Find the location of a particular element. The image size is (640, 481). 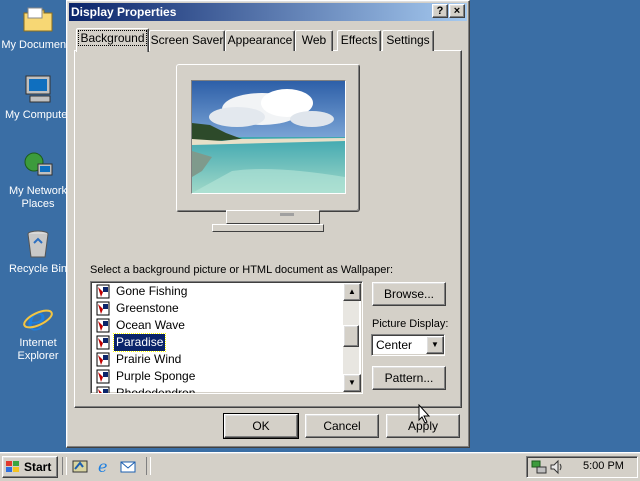

internet-explorer-quicklaunch-icon: e is located at coordinates (104, 466).